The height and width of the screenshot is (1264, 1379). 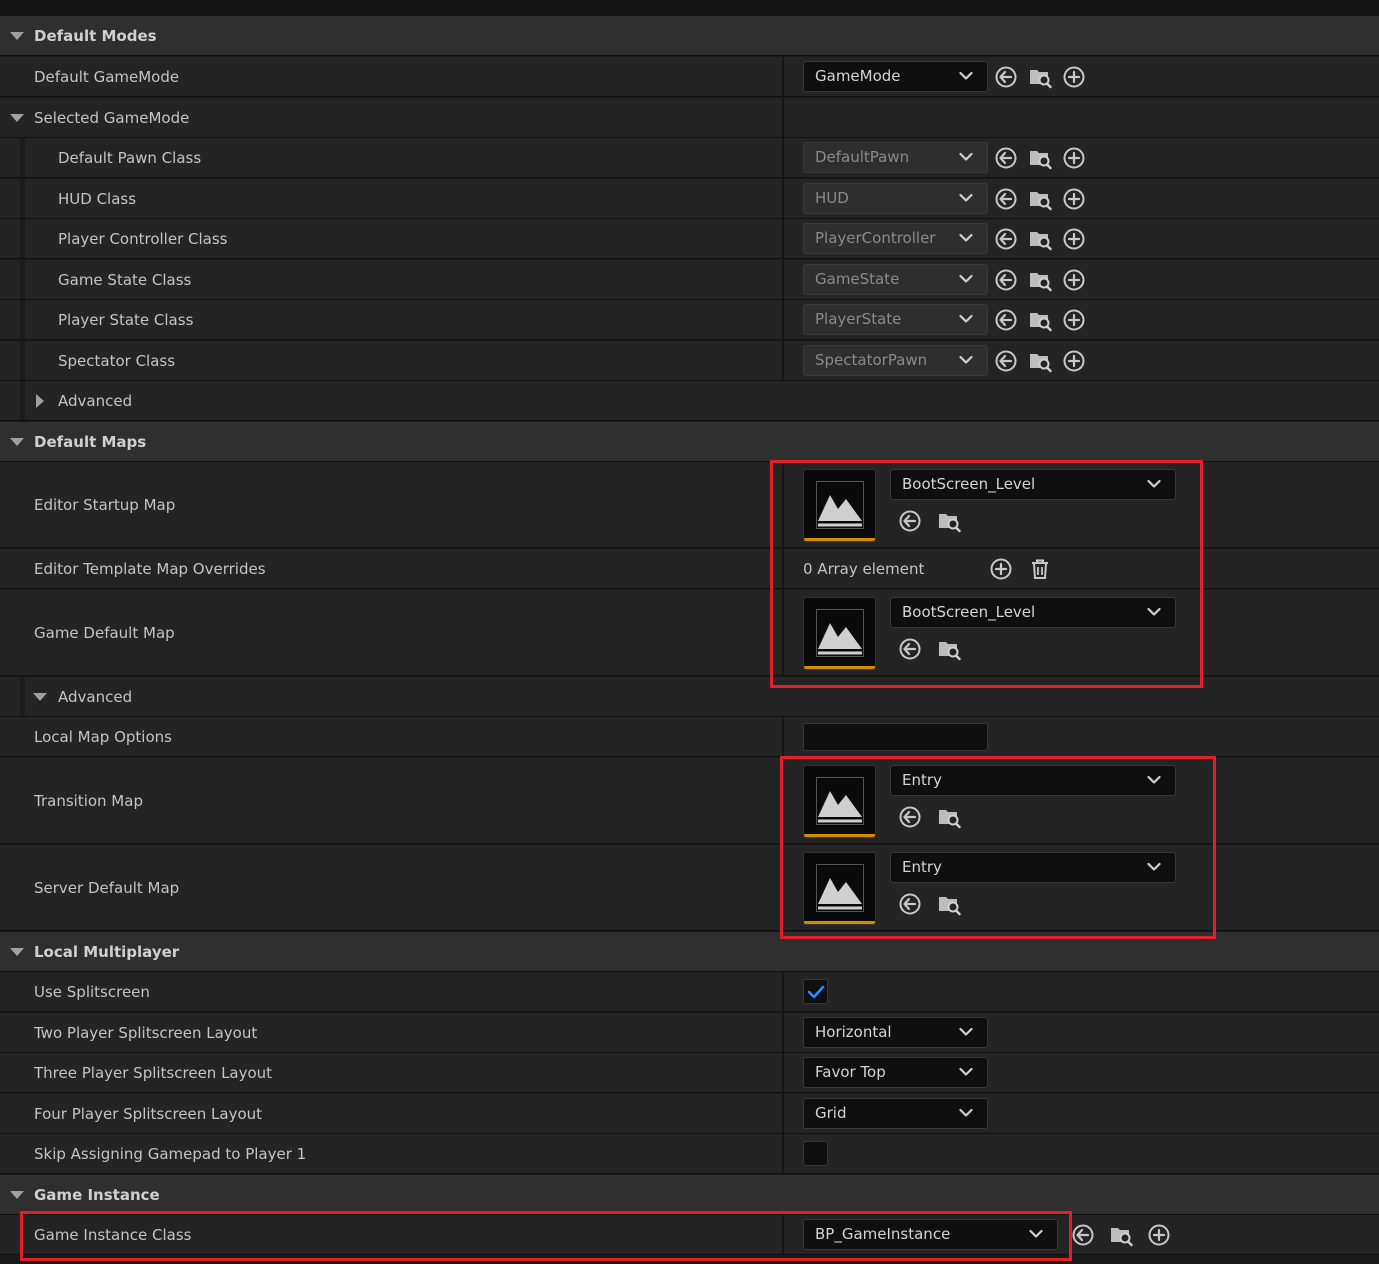 I want to click on class-combo: PlayerState, so click(x=895, y=319).